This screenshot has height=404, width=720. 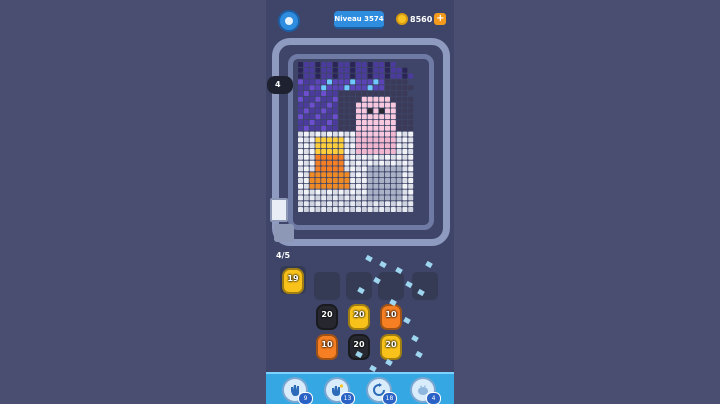 What do you see at coordinates (359, 20) in the screenshot?
I see `level-badge: Niveau 3574` at bounding box center [359, 20].